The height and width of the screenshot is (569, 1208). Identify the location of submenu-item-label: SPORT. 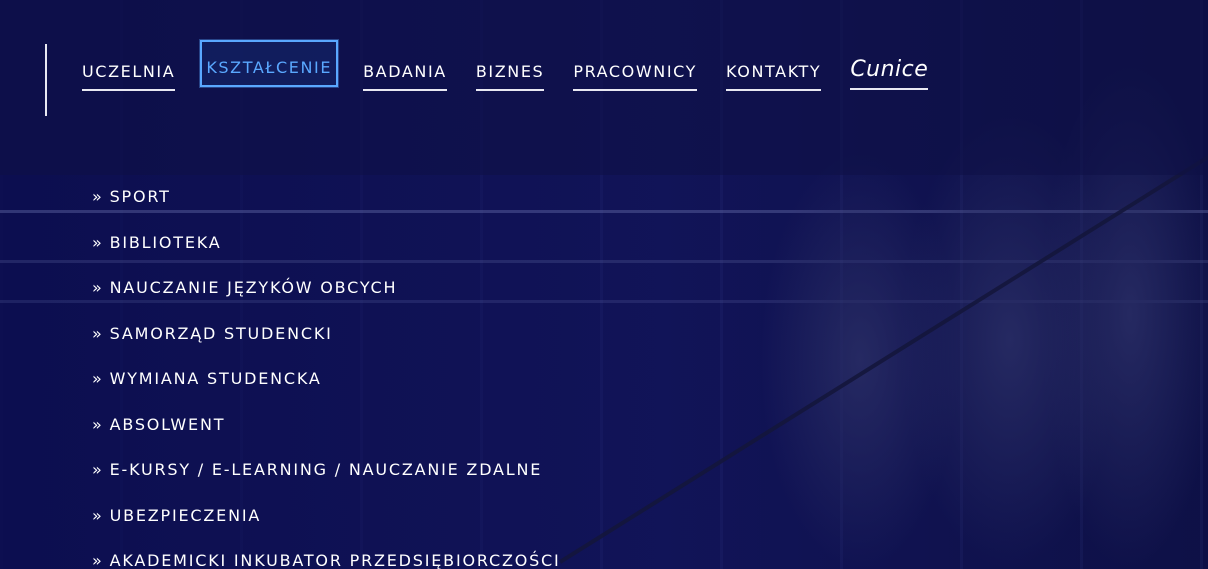
(140, 196).